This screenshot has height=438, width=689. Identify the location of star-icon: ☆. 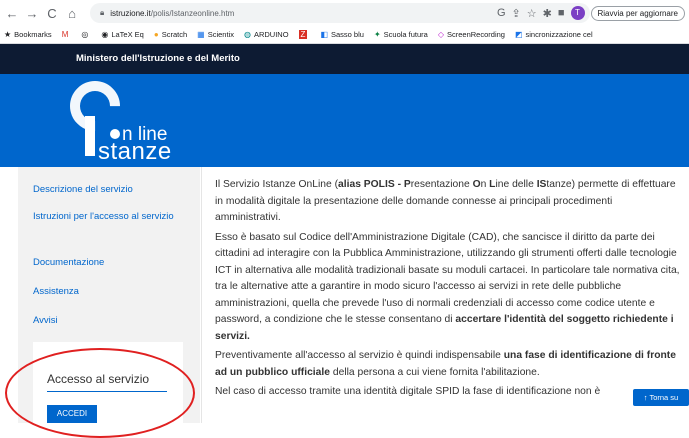
(532, 13).